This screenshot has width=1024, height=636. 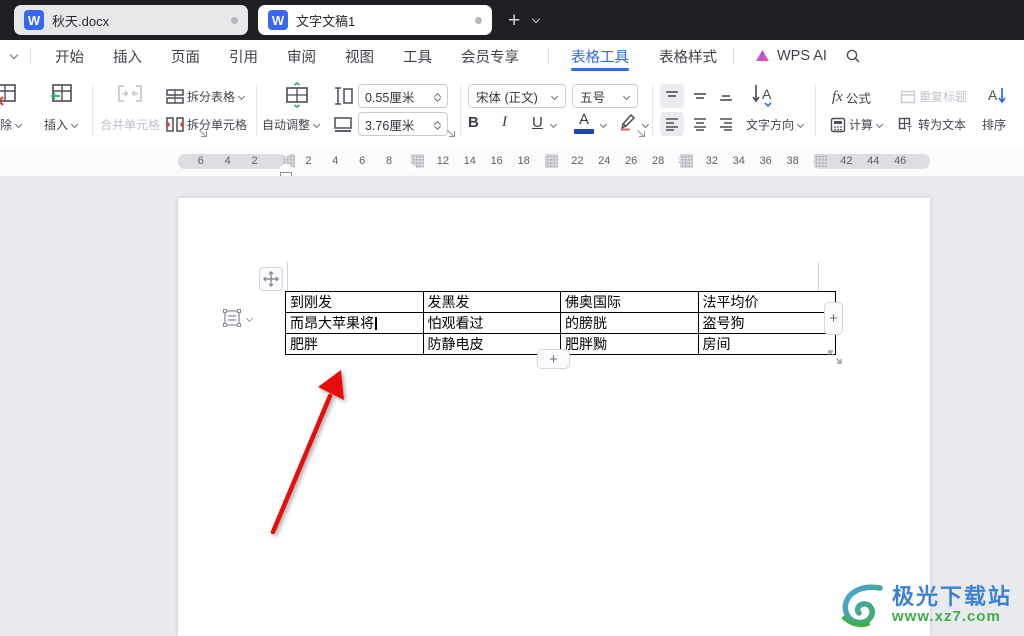 What do you see at coordinates (61, 124) in the screenshot?
I see `insert-cells-button: 插入` at bounding box center [61, 124].